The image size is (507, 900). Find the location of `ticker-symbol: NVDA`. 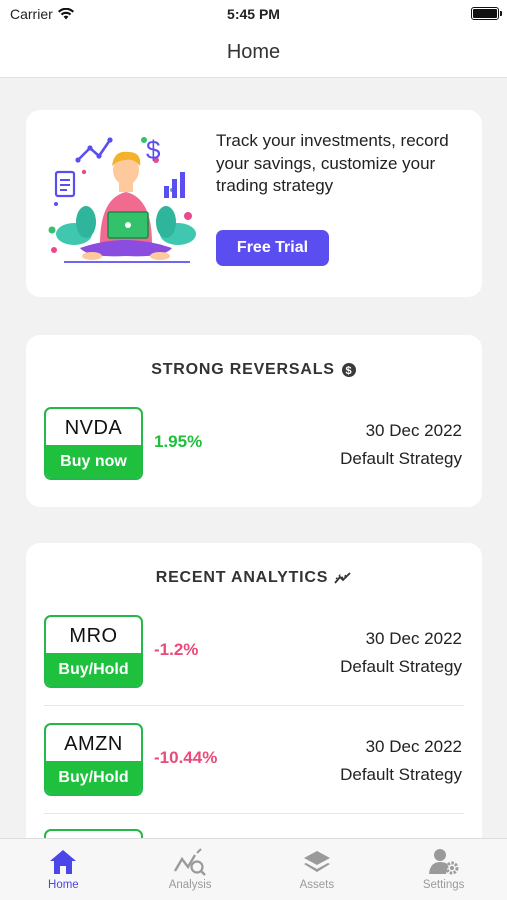

ticker-symbol: NVDA is located at coordinates (93, 427).